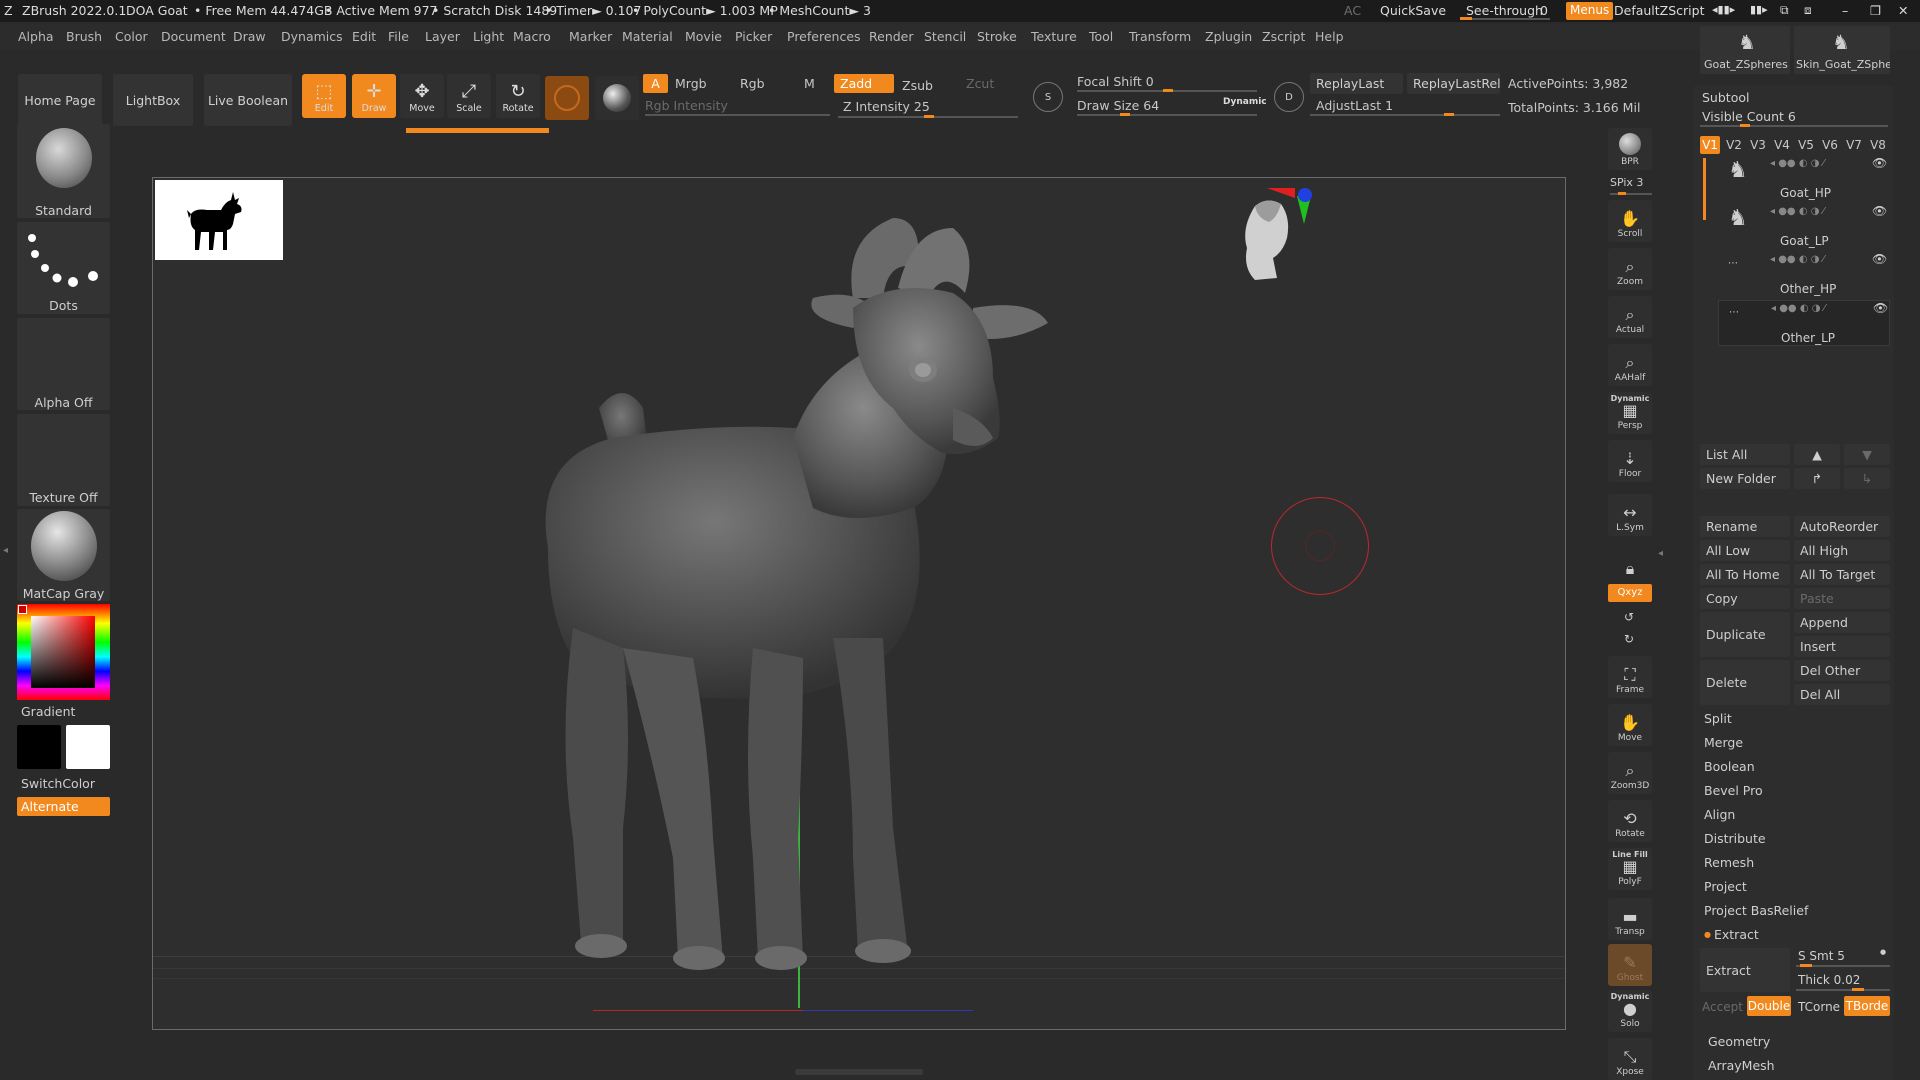 The height and width of the screenshot is (1080, 1920). What do you see at coordinates (864, 83) in the screenshot?
I see `zadd-button: Zadd` at bounding box center [864, 83].